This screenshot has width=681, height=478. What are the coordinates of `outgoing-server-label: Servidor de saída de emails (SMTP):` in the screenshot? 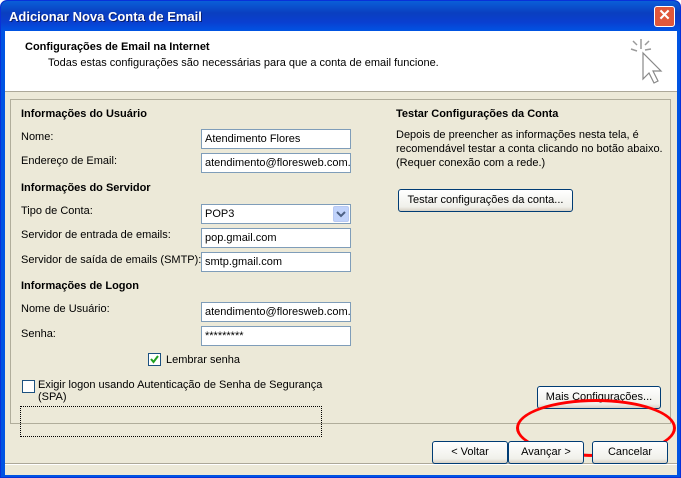 It's located at (111, 260).